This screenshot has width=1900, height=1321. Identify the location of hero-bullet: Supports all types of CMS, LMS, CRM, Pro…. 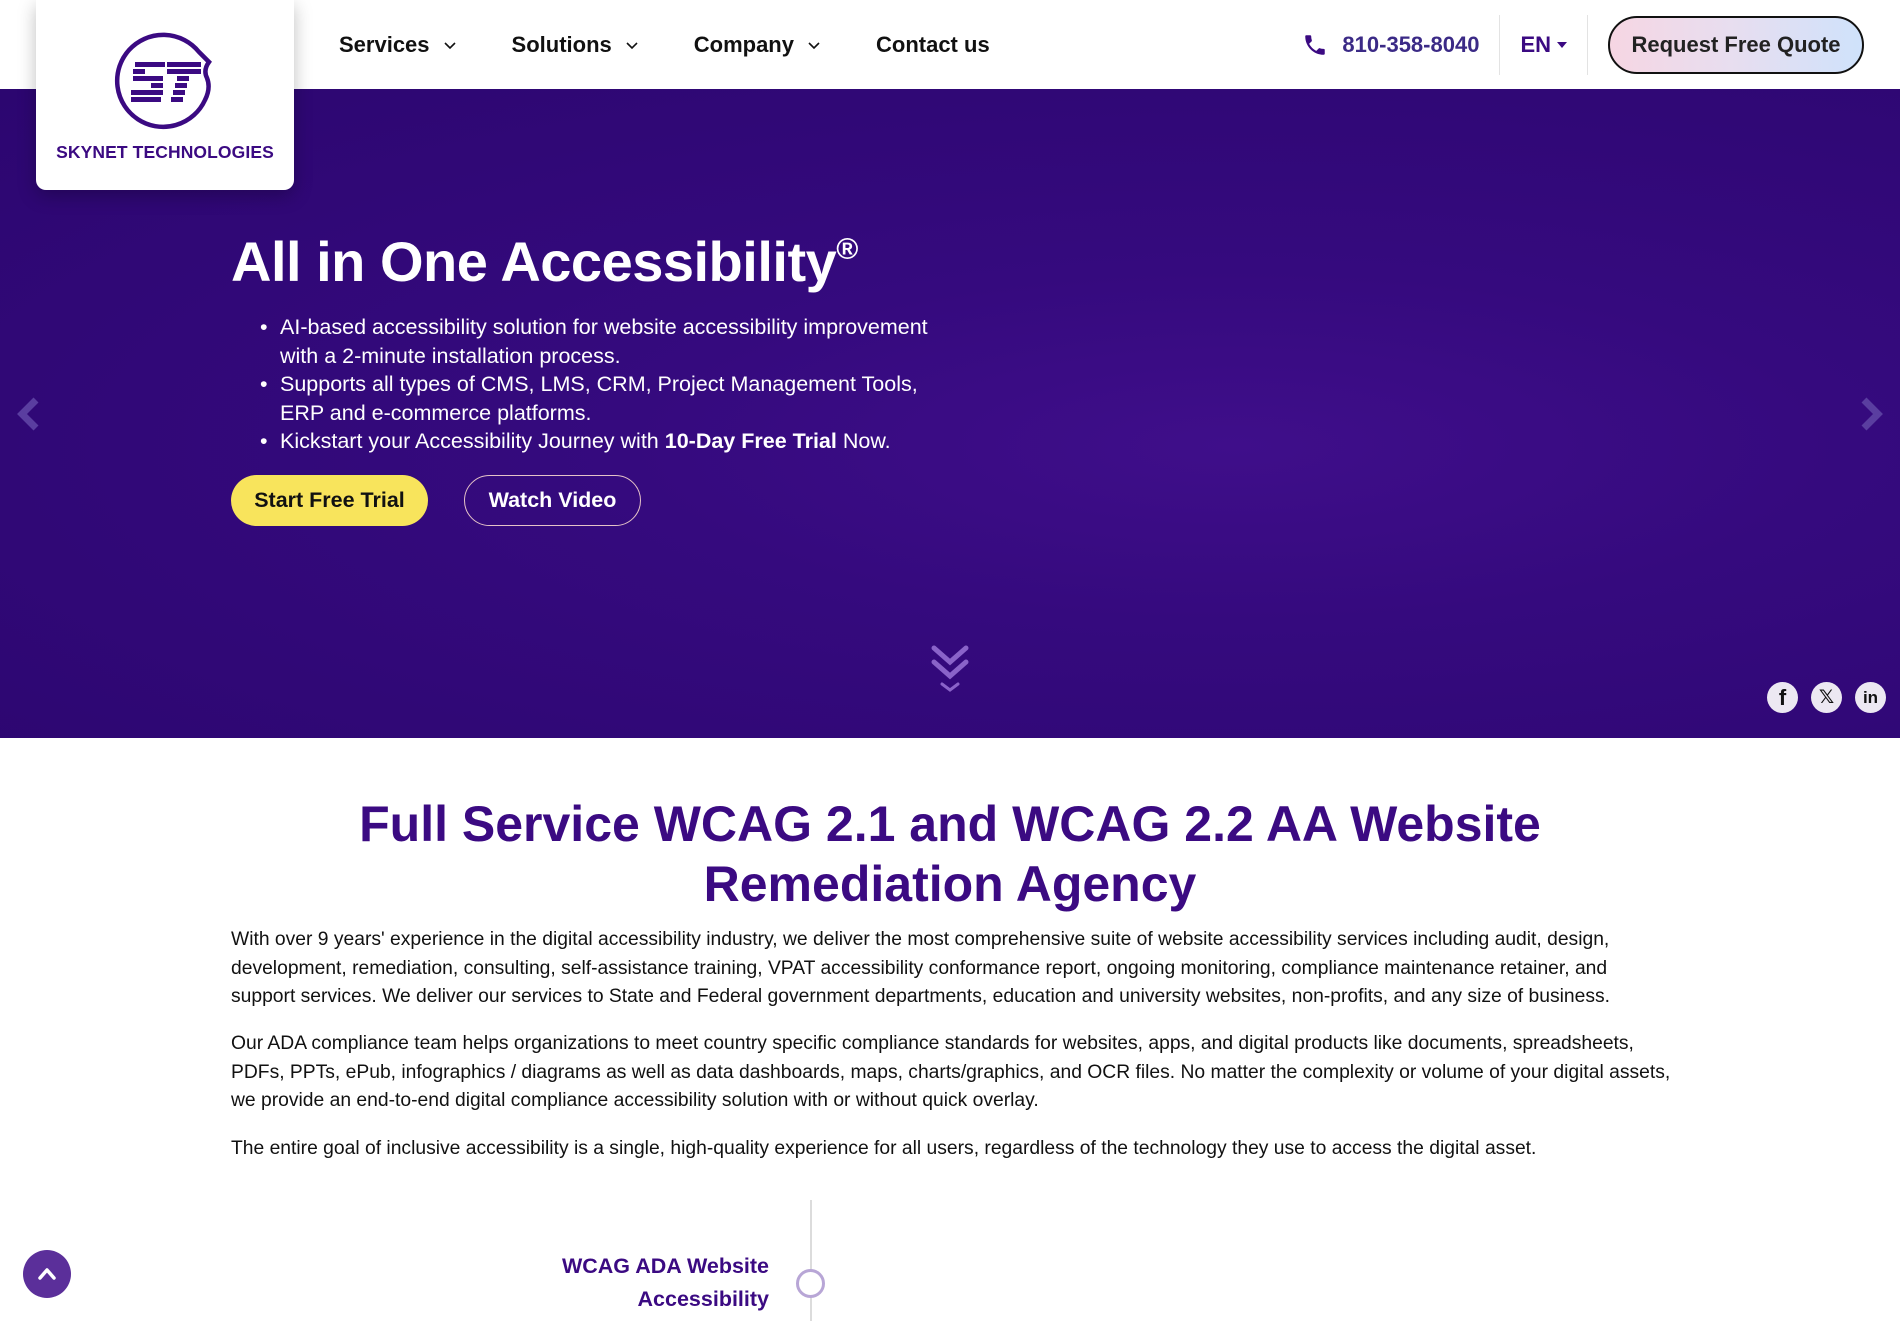
(610, 398).